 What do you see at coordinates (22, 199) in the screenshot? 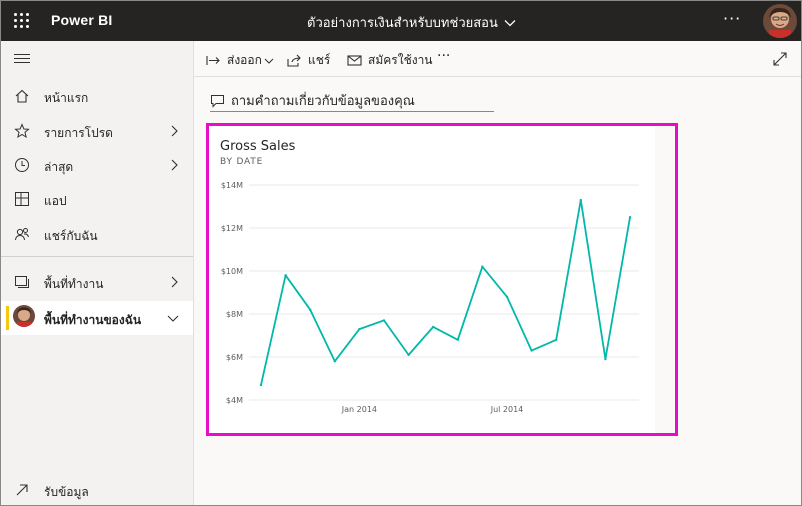
I see `apps-icon` at bounding box center [22, 199].